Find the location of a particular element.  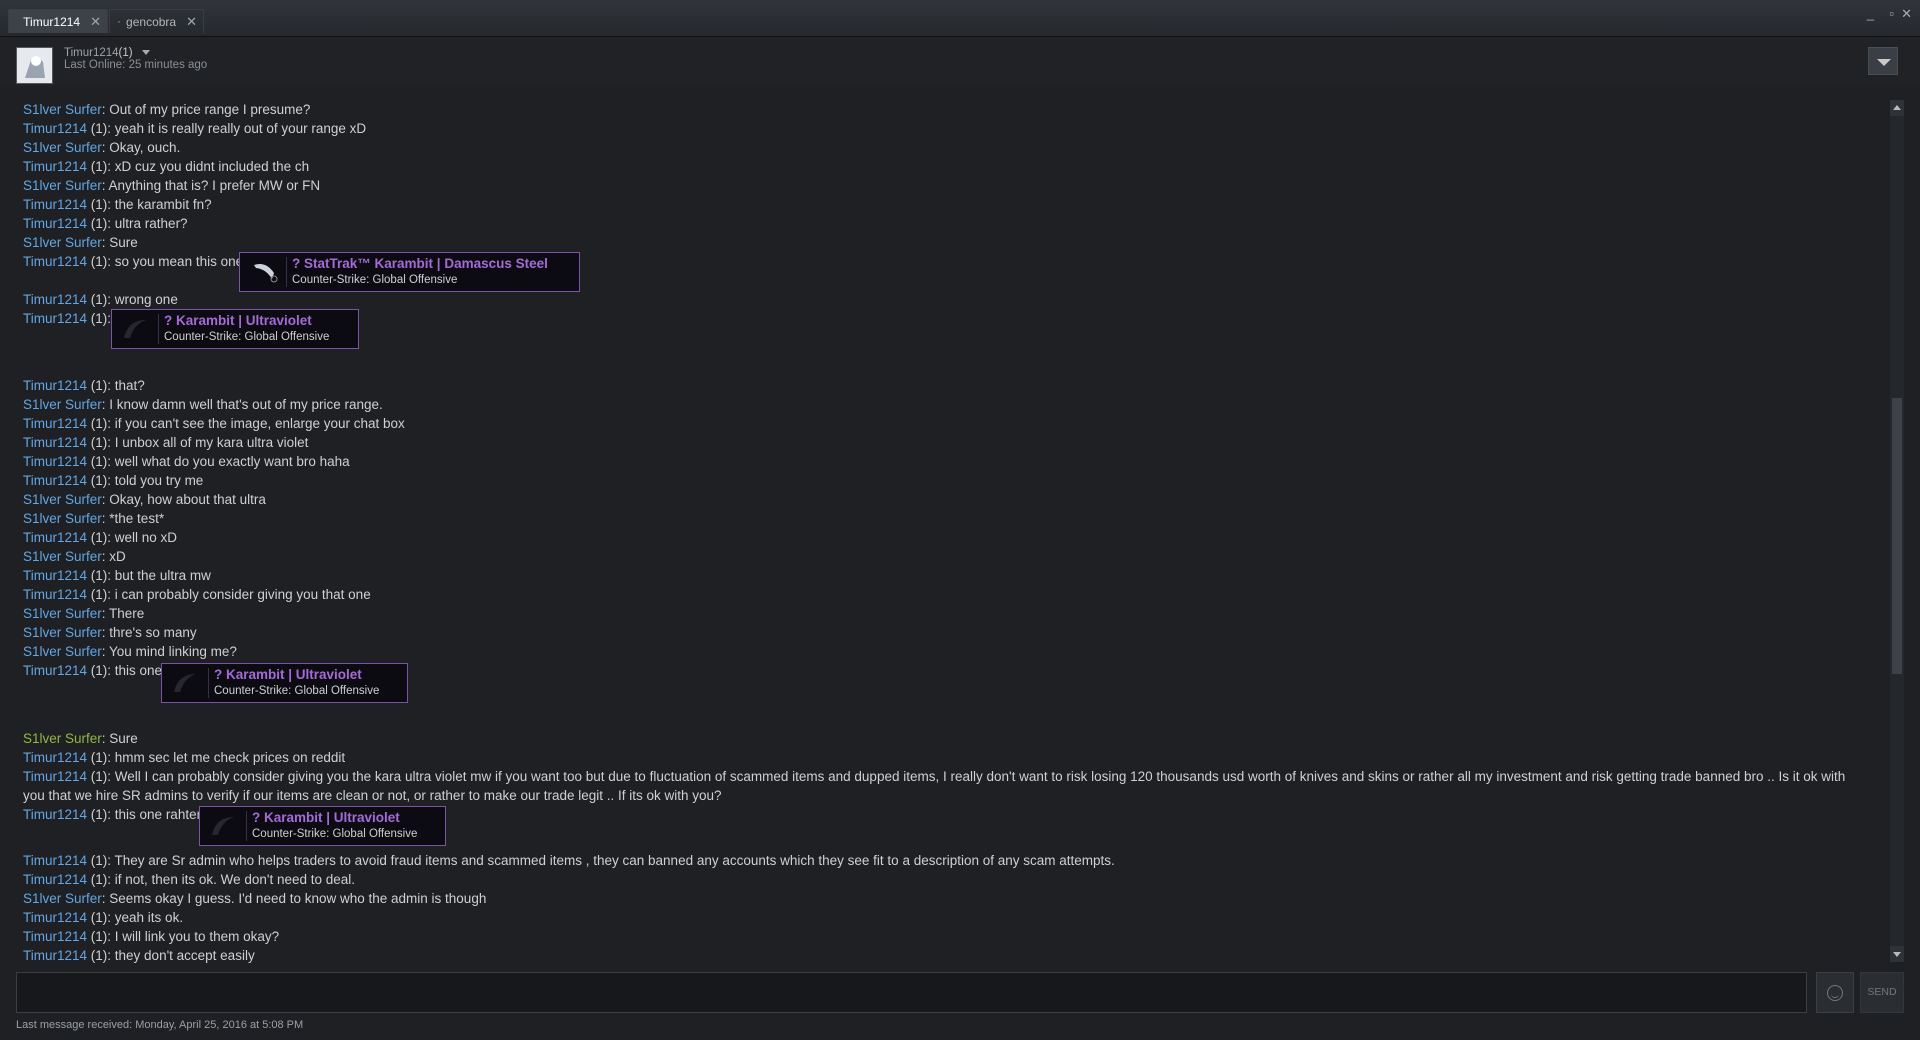

chat-message: Timur1214 (1): so you mean this one is located at coordinates (133, 261).